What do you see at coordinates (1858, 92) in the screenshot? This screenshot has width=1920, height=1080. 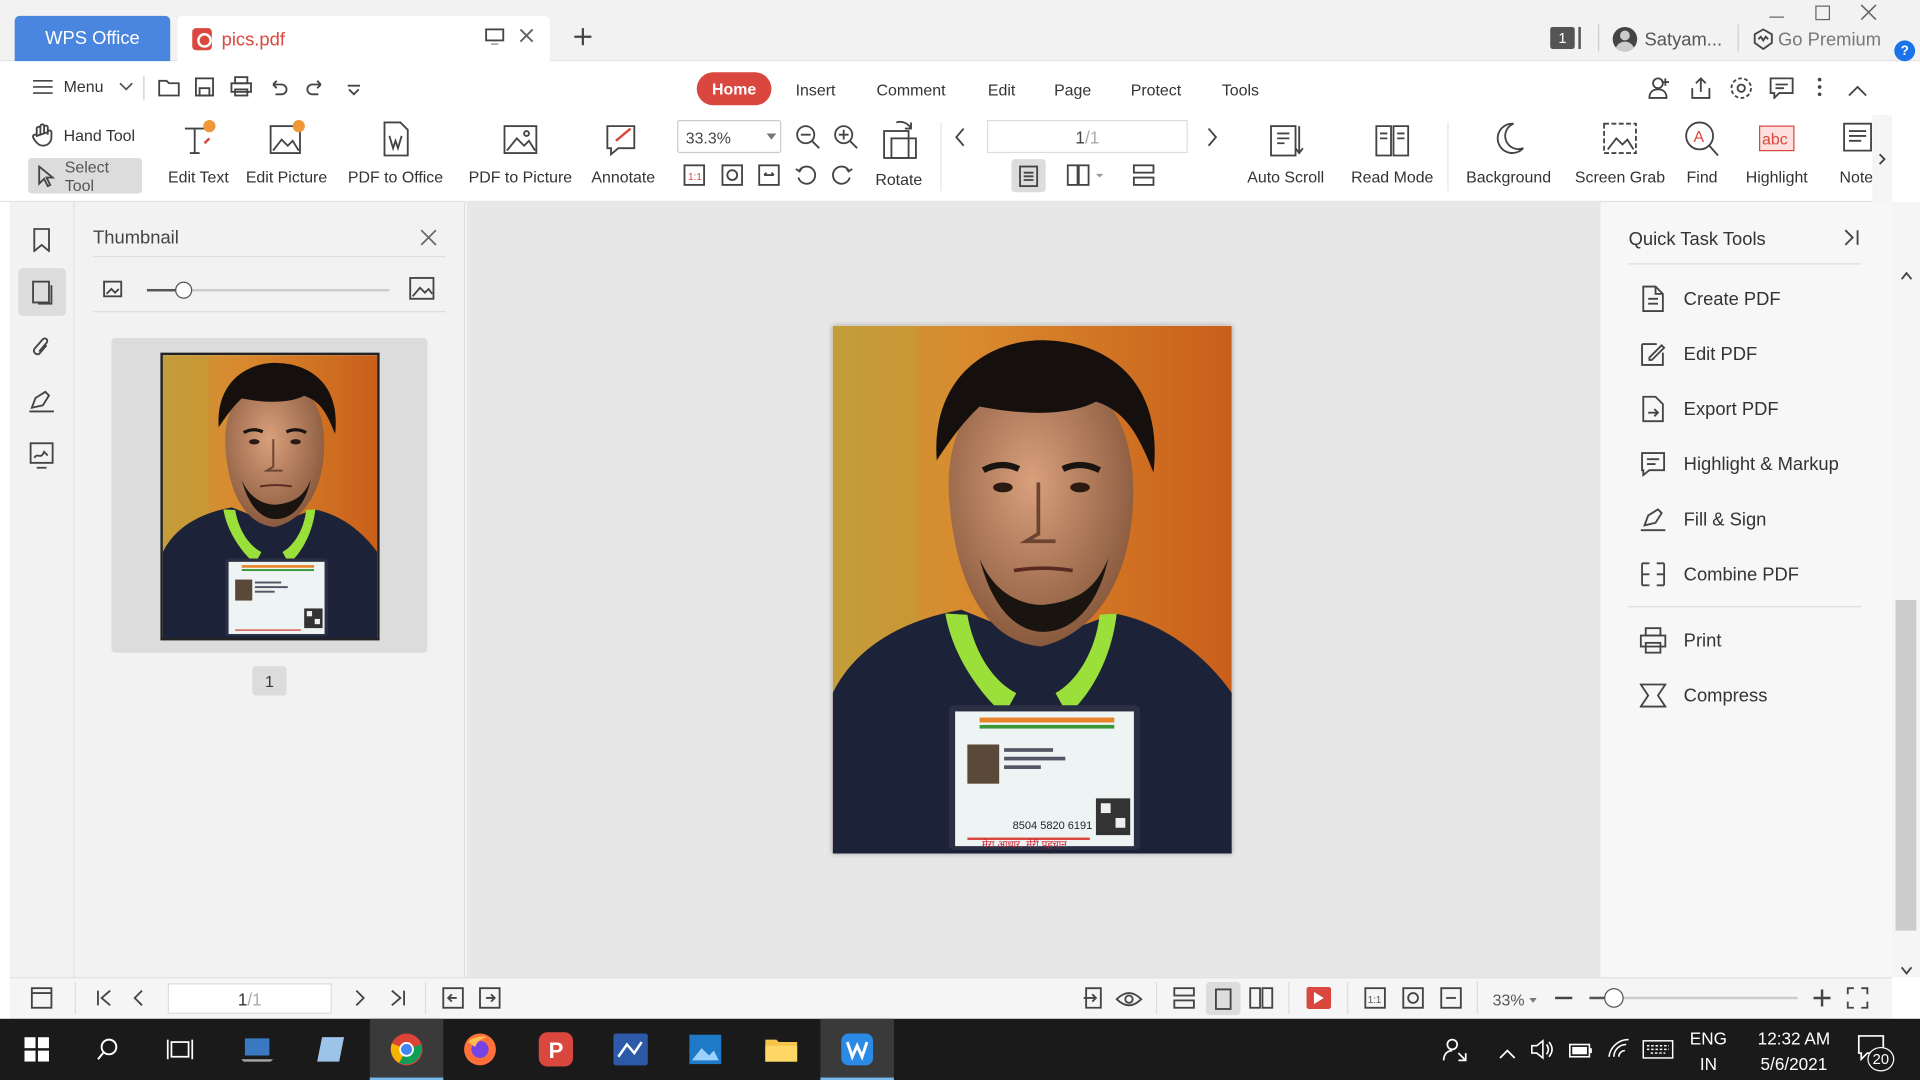 I see `collapse-ribbon-icon` at bounding box center [1858, 92].